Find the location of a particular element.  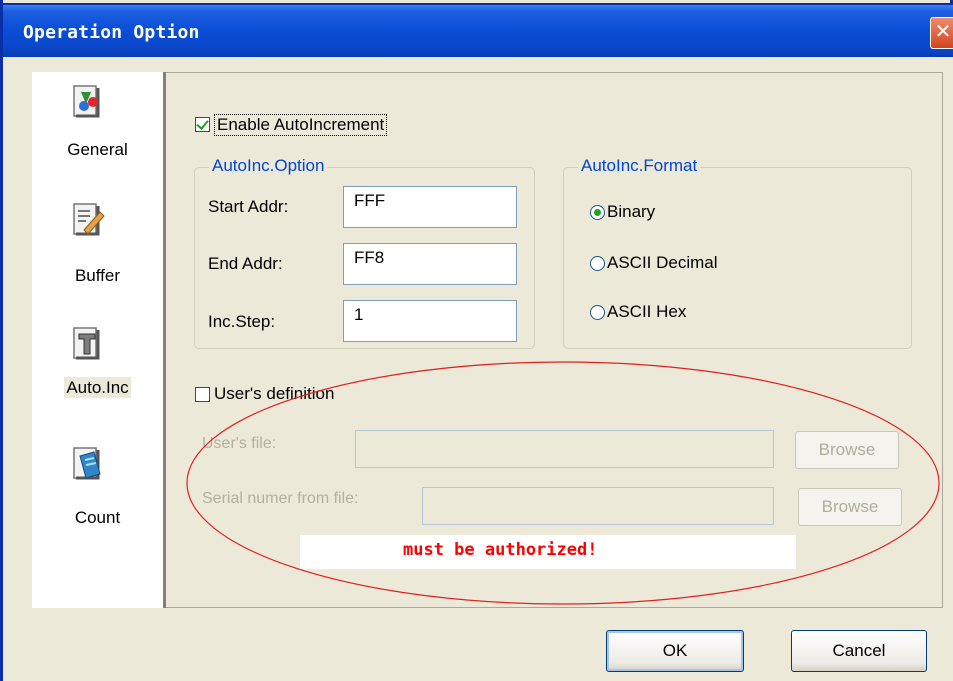

inc-step-input: 1 is located at coordinates (430, 321).